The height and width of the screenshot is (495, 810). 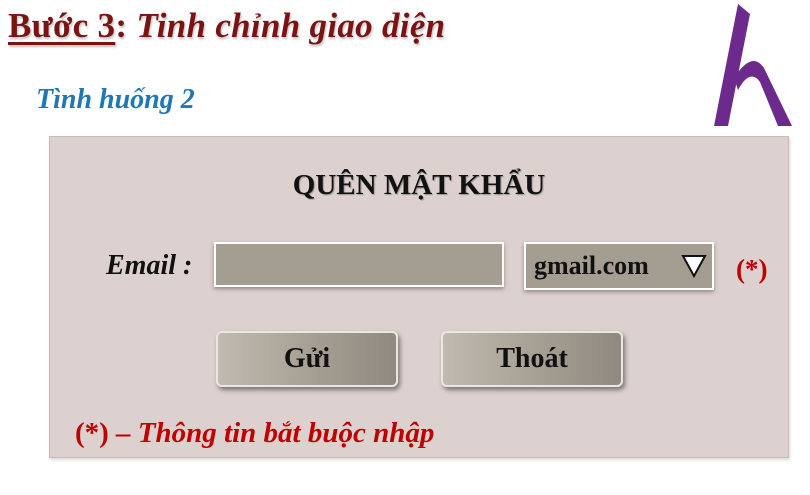 I want to click on required-note-text: – Thông tin bắt buộc nhập, so click(x=271, y=433).